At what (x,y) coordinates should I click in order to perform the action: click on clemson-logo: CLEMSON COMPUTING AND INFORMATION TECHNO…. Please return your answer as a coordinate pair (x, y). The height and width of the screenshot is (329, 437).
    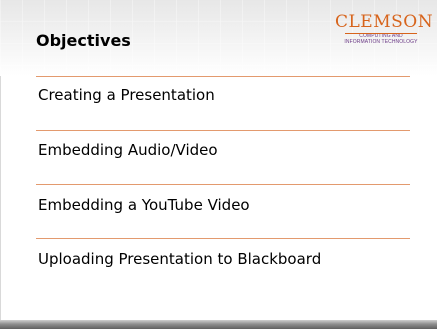
    Looking at the image, I should click on (384, 30).